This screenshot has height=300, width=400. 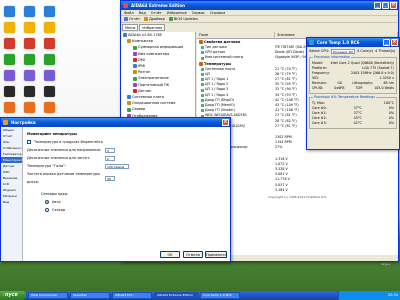 I want to click on field-row: Десятичные значения для частот: 2, so click(x=127, y=158).